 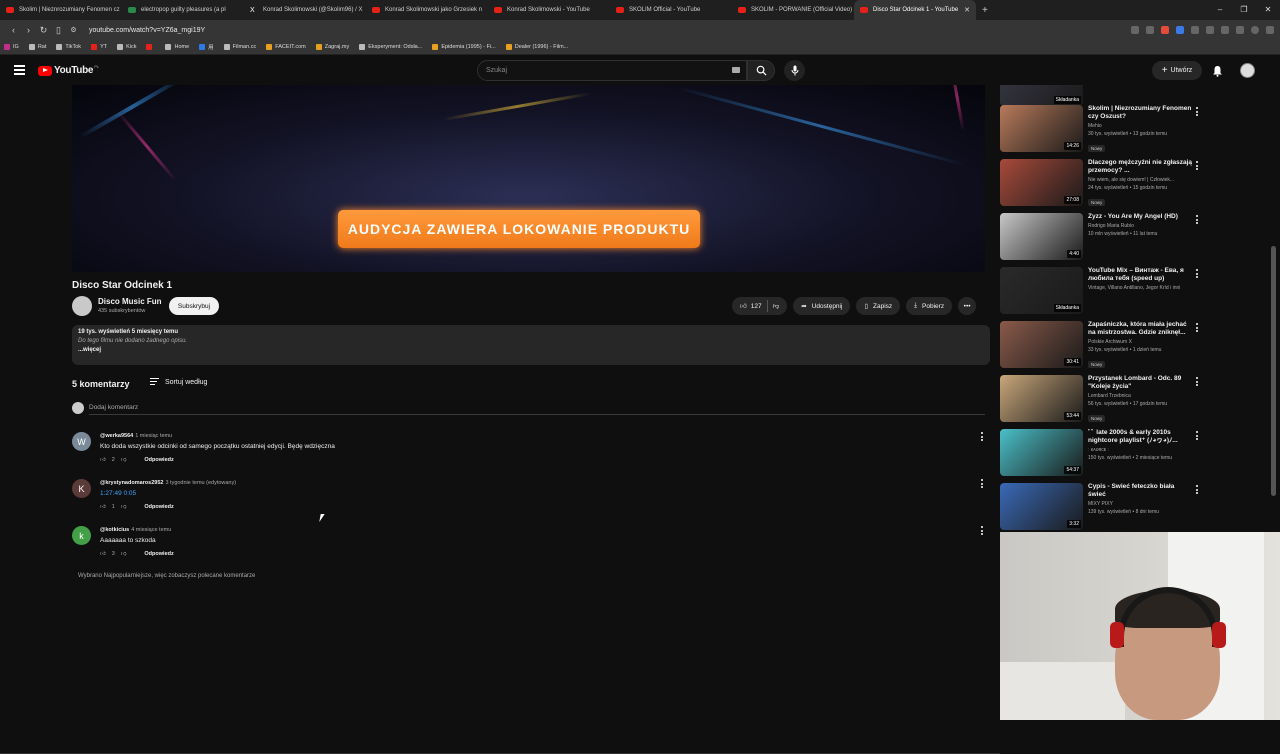 What do you see at coordinates (82, 306) in the screenshot?
I see `channel-avatar` at bounding box center [82, 306].